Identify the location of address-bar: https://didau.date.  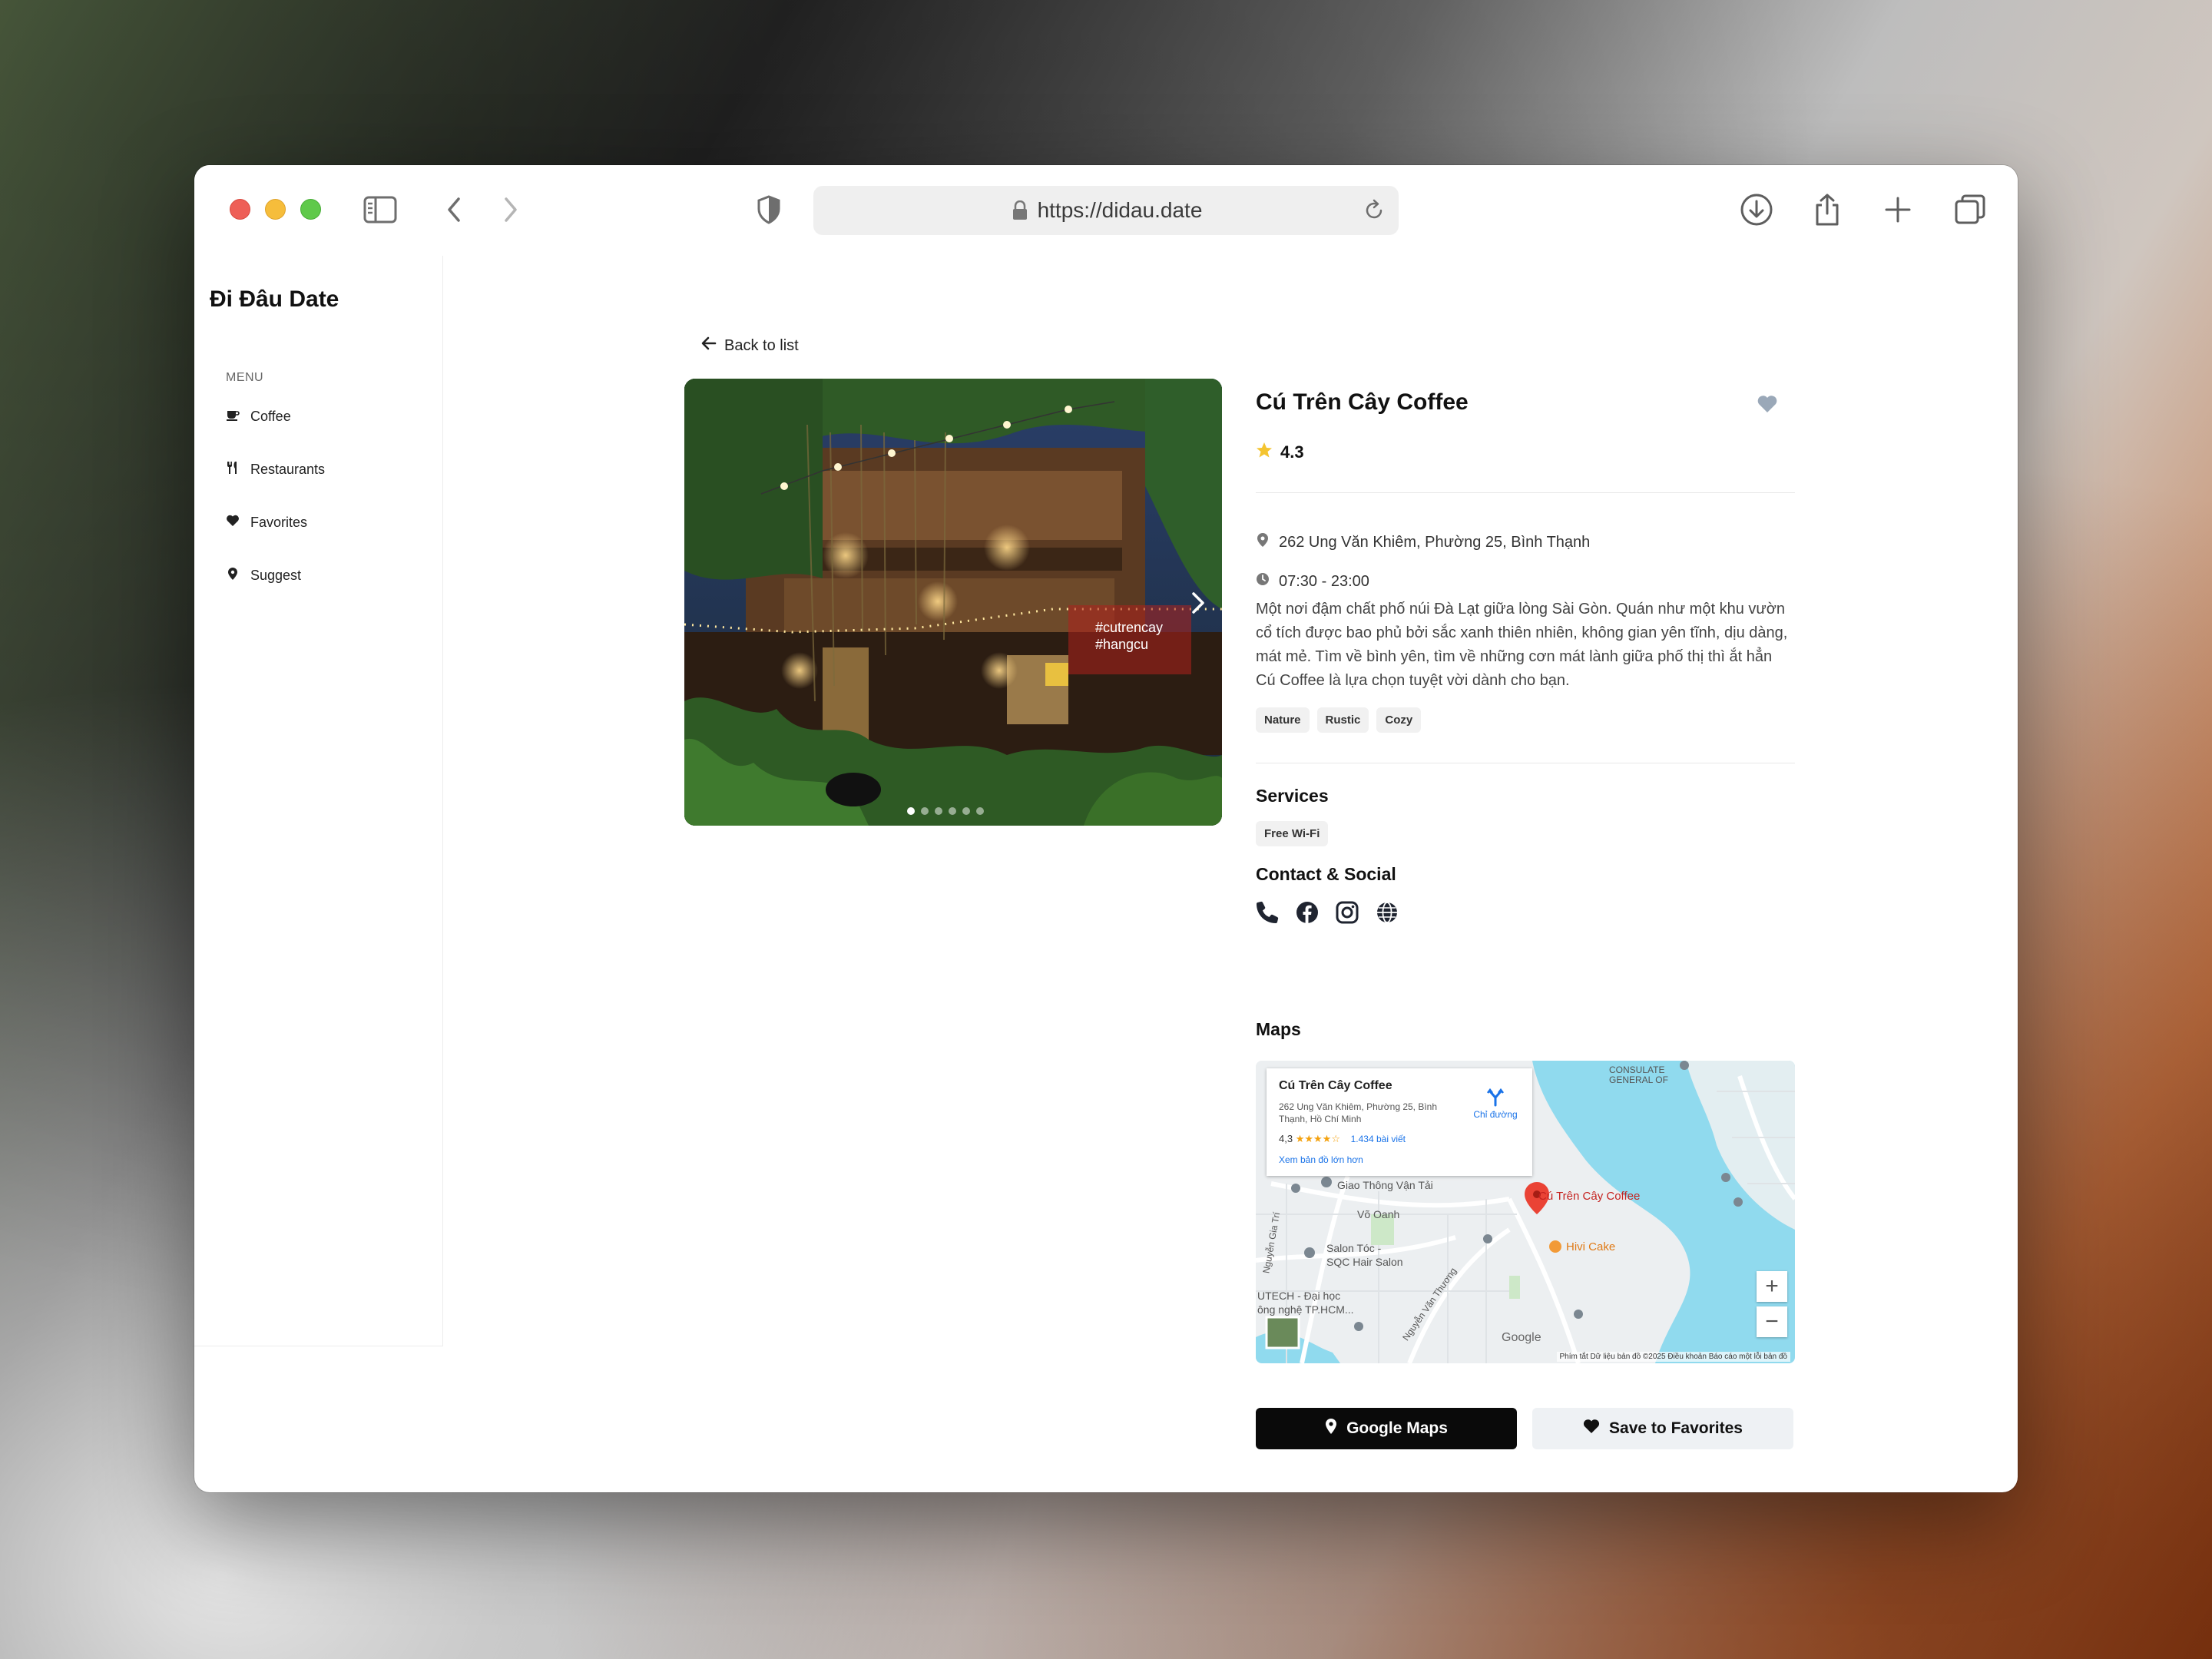
(1106, 210).